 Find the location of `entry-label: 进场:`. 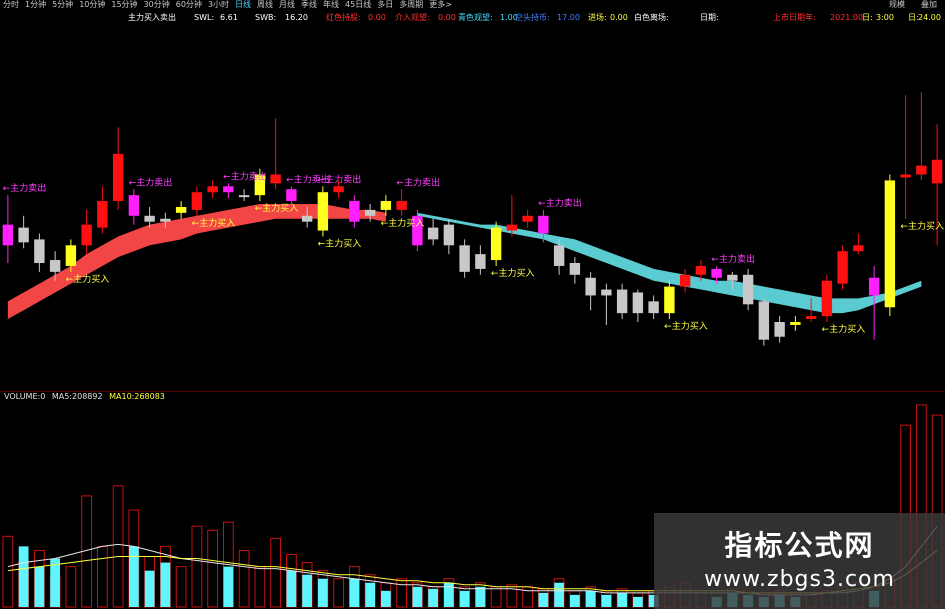

entry-label: 进场: is located at coordinates (597, 17).